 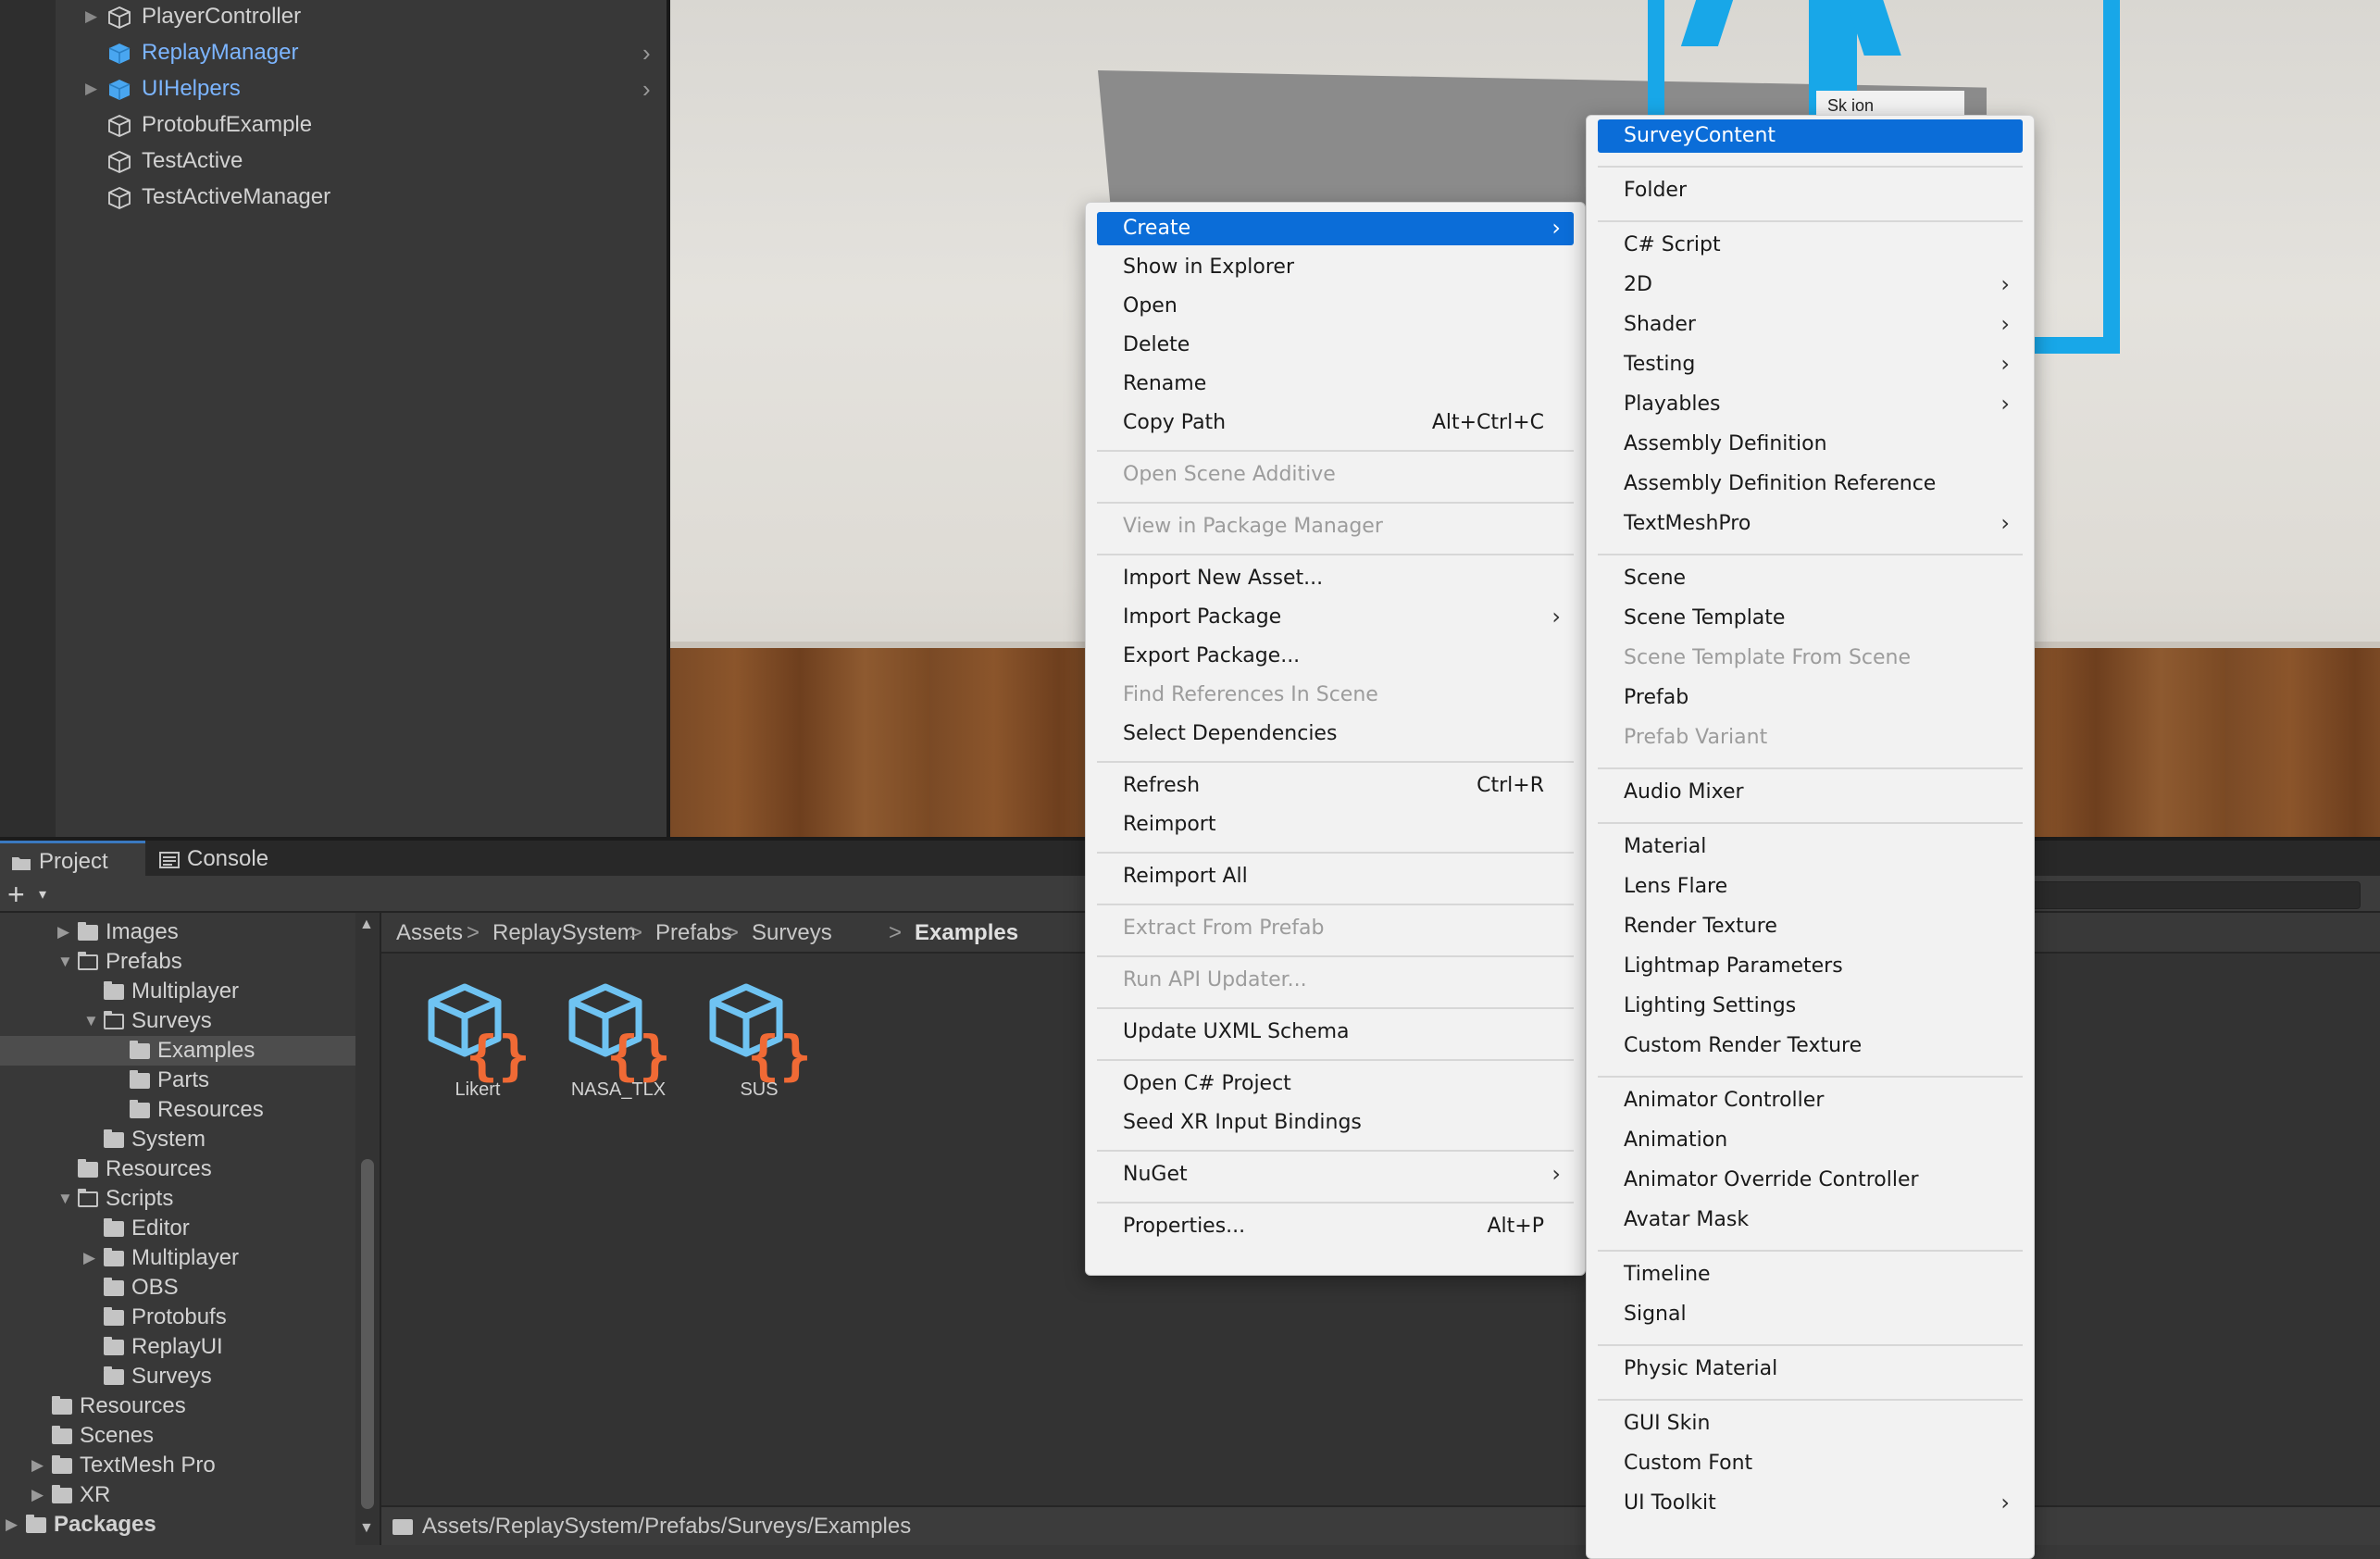 I want to click on scrollbar-thumb, so click(x=367, y=1334).